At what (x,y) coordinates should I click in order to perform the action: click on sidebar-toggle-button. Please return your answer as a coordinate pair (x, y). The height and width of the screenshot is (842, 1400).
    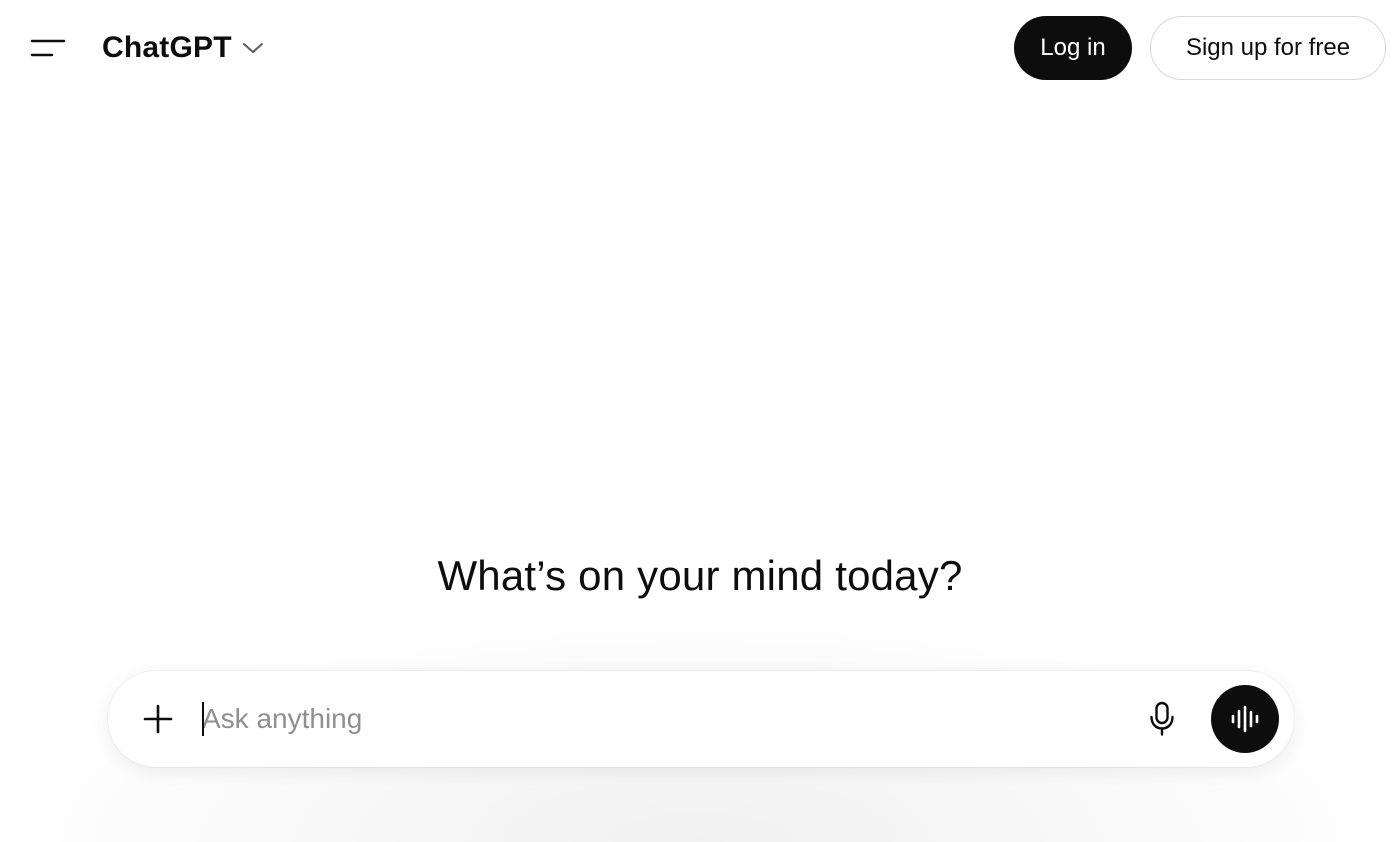
    Looking at the image, I should click on (48, 48).